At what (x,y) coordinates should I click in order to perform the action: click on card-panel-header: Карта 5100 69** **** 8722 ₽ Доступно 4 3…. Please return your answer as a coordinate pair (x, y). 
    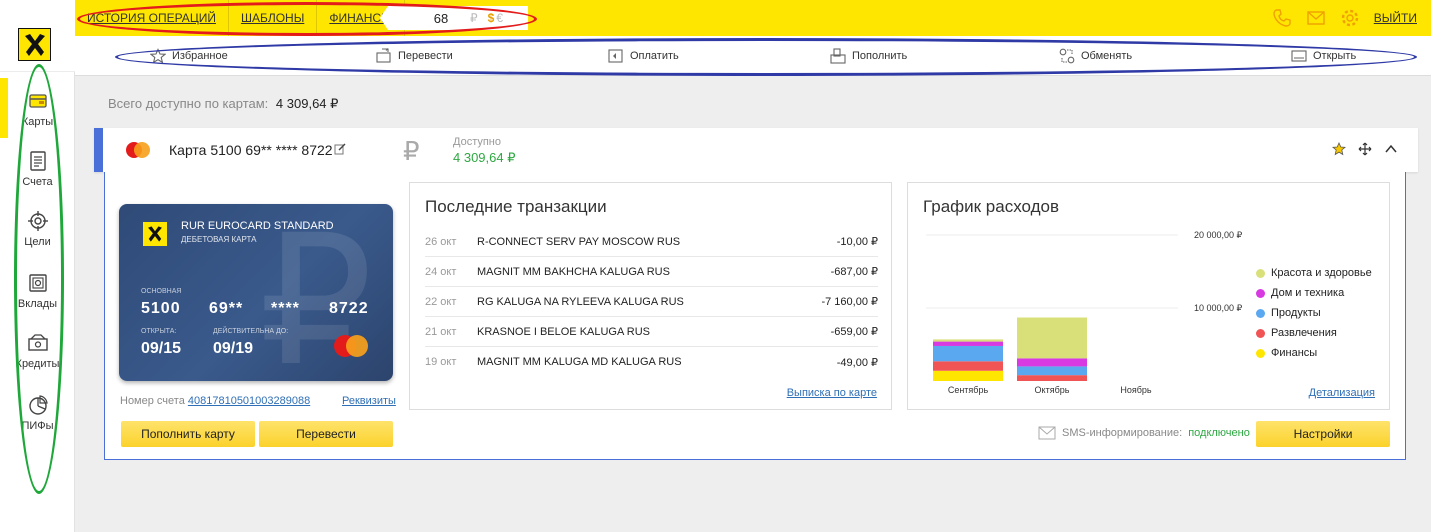
    Looking at the image, I should click on (756, 150).